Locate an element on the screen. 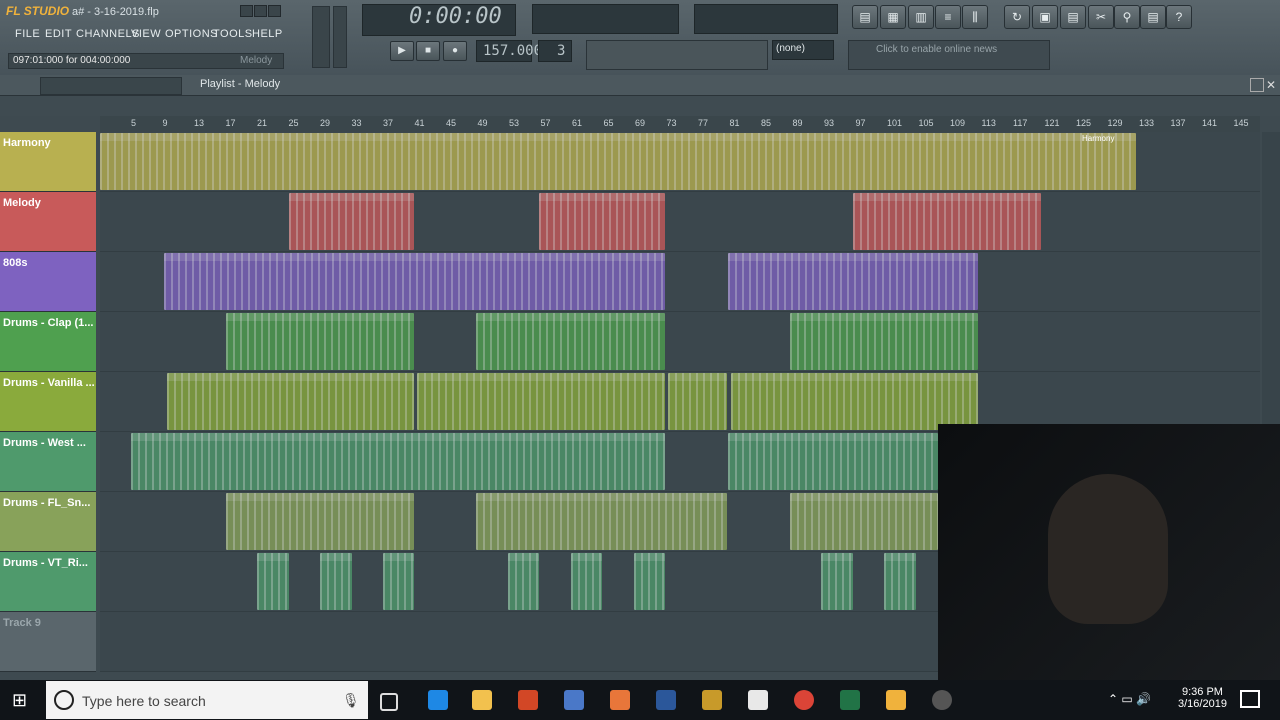 The height and width of the screenshot is (720, 1280). minimize-icon is located at coordinates (246, 11).